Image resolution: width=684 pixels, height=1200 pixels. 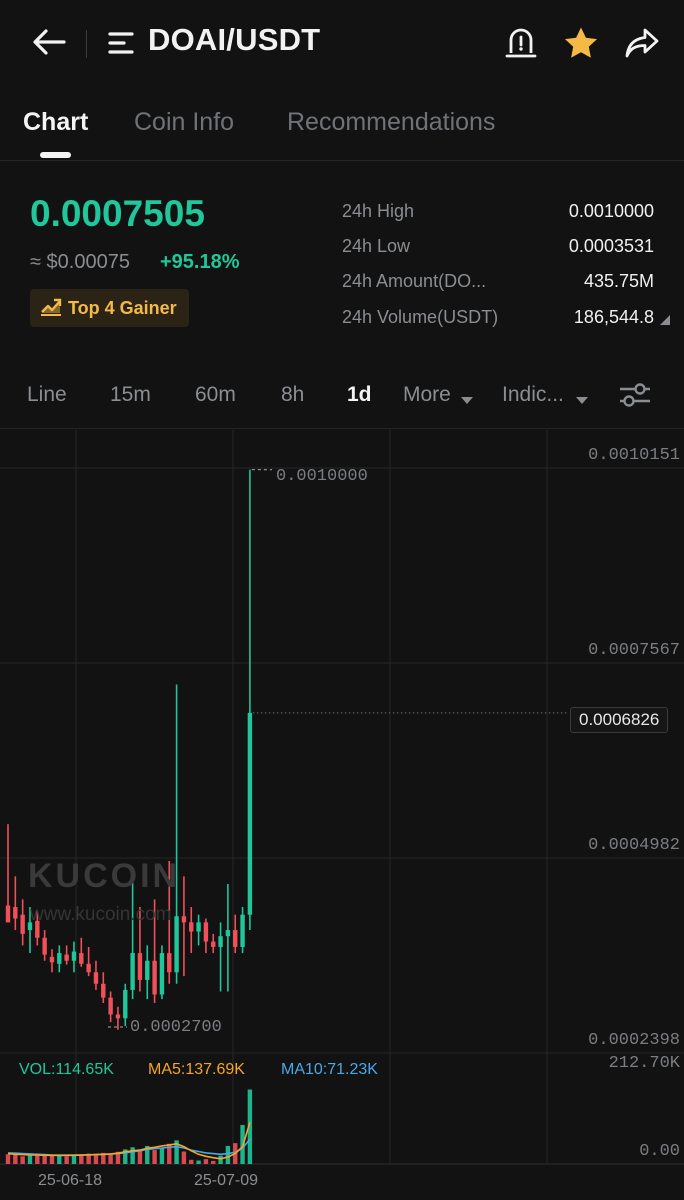 What do you see at coordinates (129, 1147) in the screenshot?
I see `ma10-line` at bounding box center [129, 1147].